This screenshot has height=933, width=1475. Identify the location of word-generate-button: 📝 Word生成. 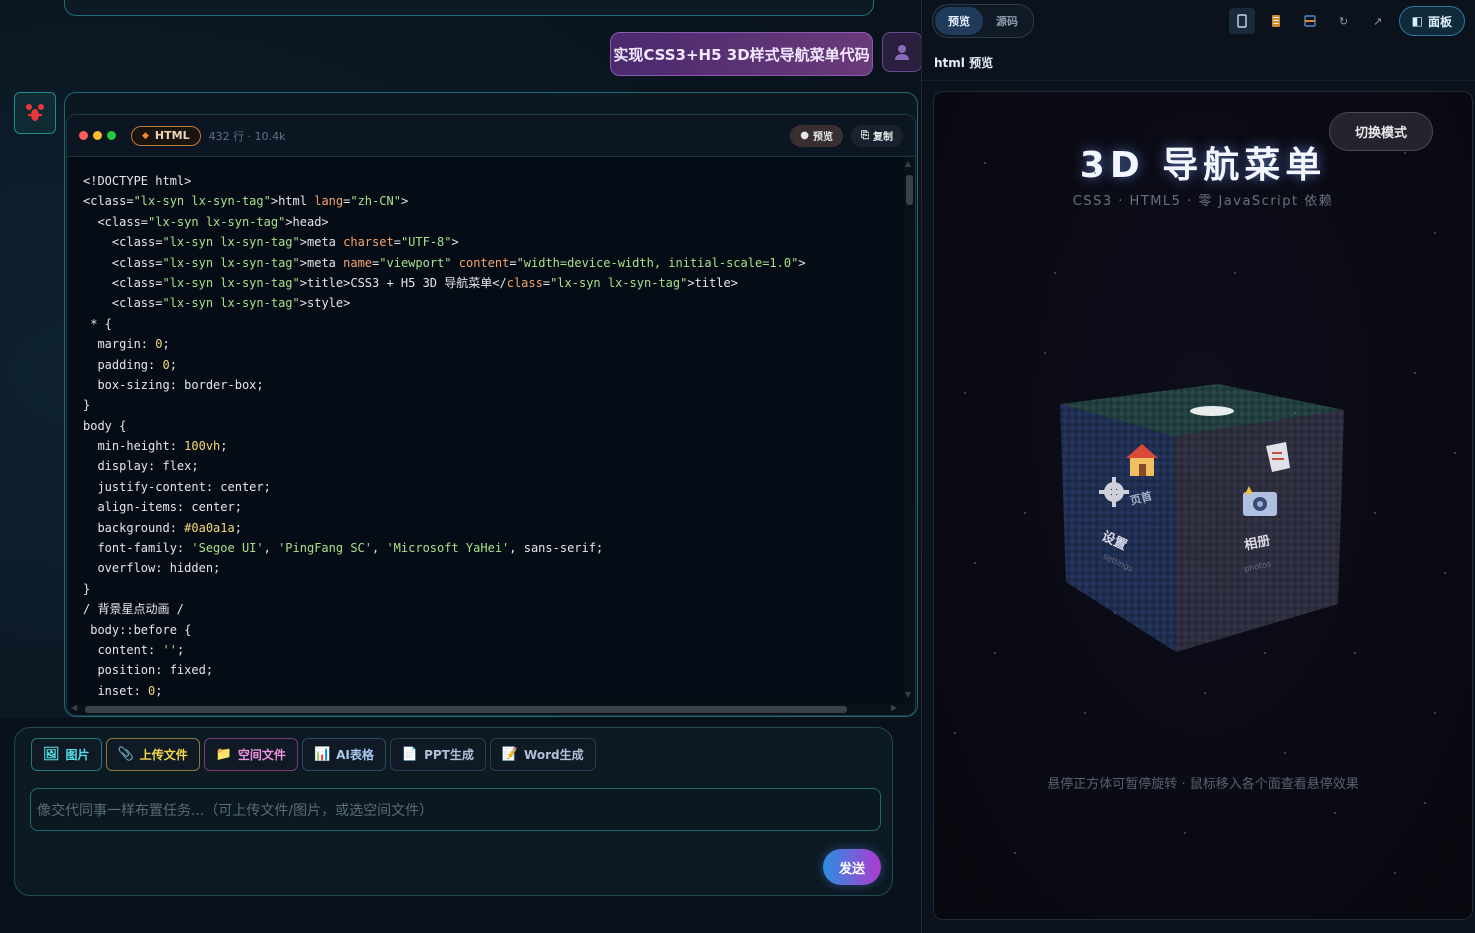
(542, 754).